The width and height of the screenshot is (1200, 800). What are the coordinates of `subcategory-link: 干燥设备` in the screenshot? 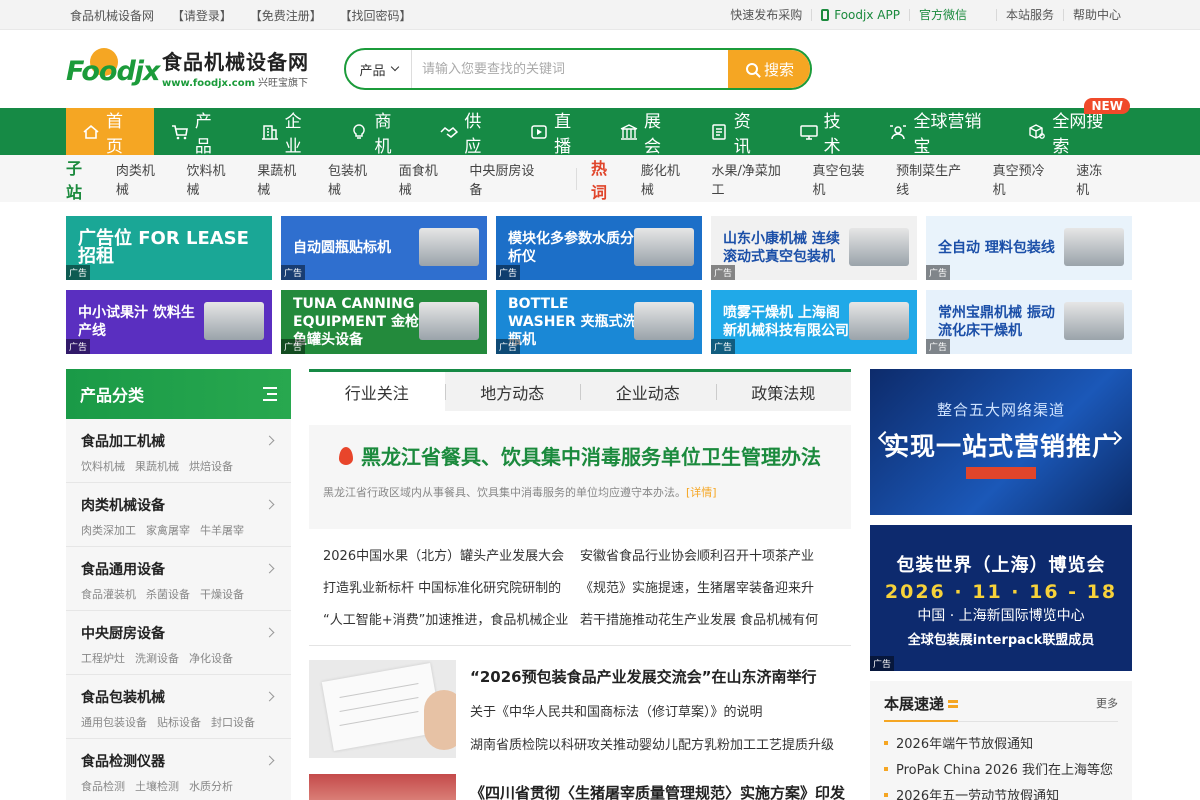 It's located at (222, 594).